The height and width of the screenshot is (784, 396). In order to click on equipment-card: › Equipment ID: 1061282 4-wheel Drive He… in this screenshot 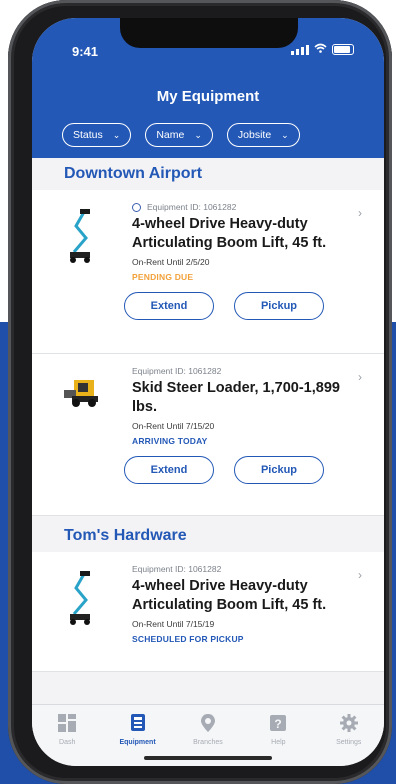, I will do `click(208, 612)`.